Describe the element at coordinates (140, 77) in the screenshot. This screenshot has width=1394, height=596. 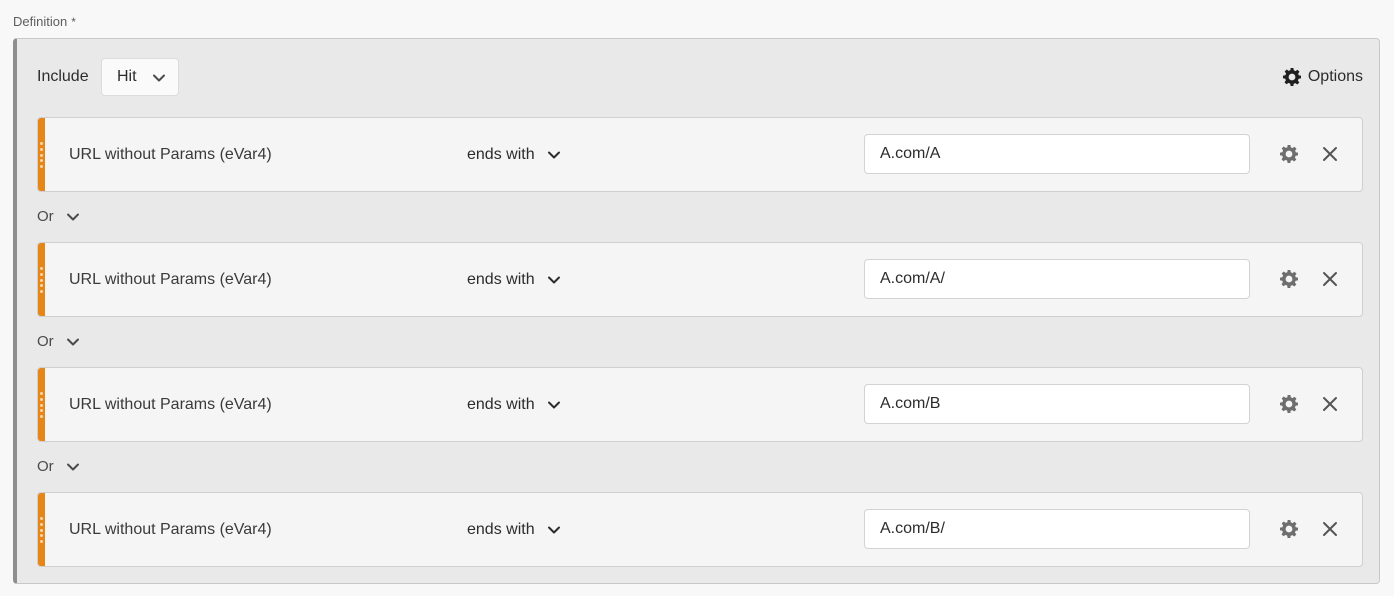
I see `scope-select: Hit` at that location.